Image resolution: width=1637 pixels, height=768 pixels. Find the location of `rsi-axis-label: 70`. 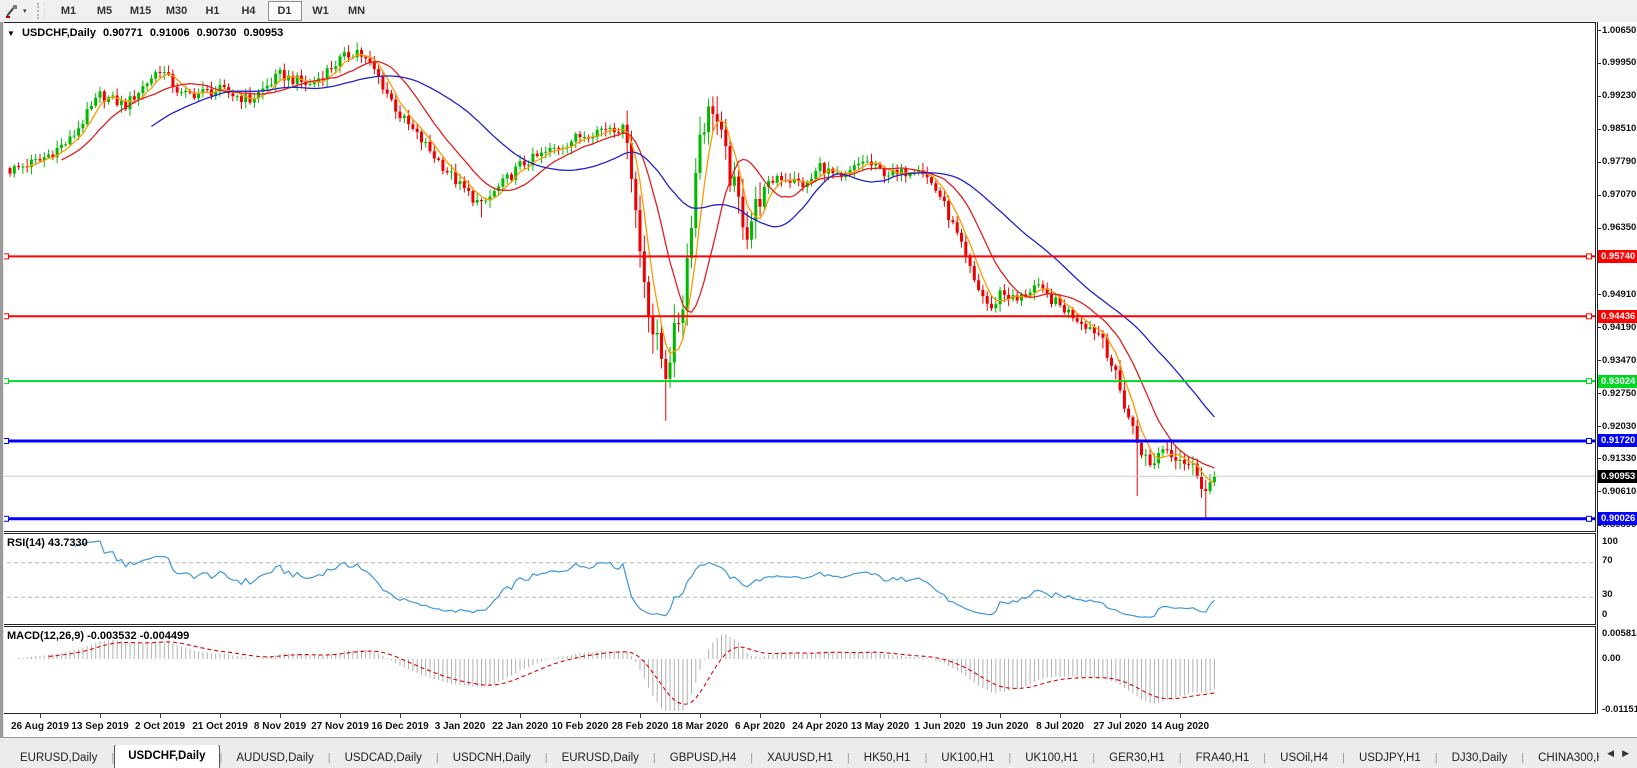

rsi-axis-label: 70 is located at coordinates (1607, 560).